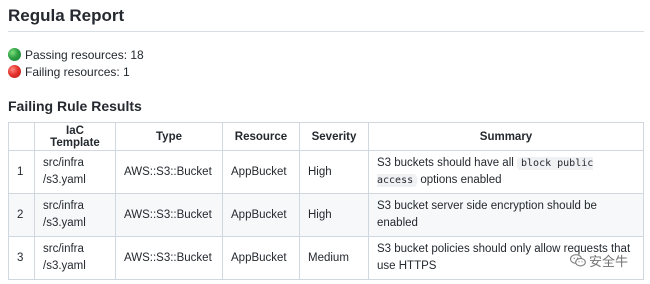  Describe the element at coordinates (608, 261) in the screenshot. I see `watermark-text: 安全牛` at that location.